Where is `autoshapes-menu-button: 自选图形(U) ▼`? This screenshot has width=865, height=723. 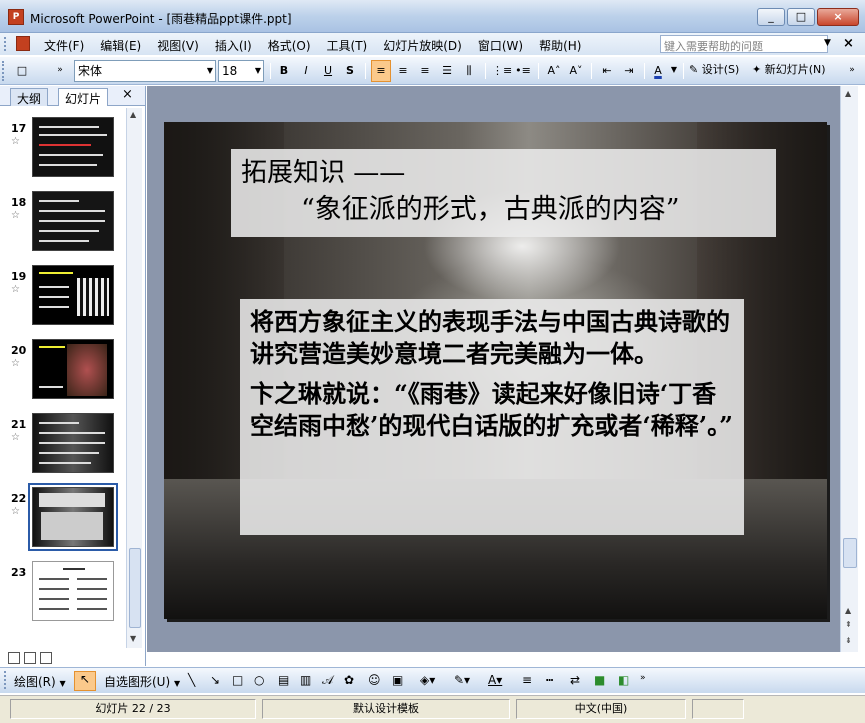 autoshapes-menu-button: 自选图形(U) ▼ is located at coordinates (142, 681).